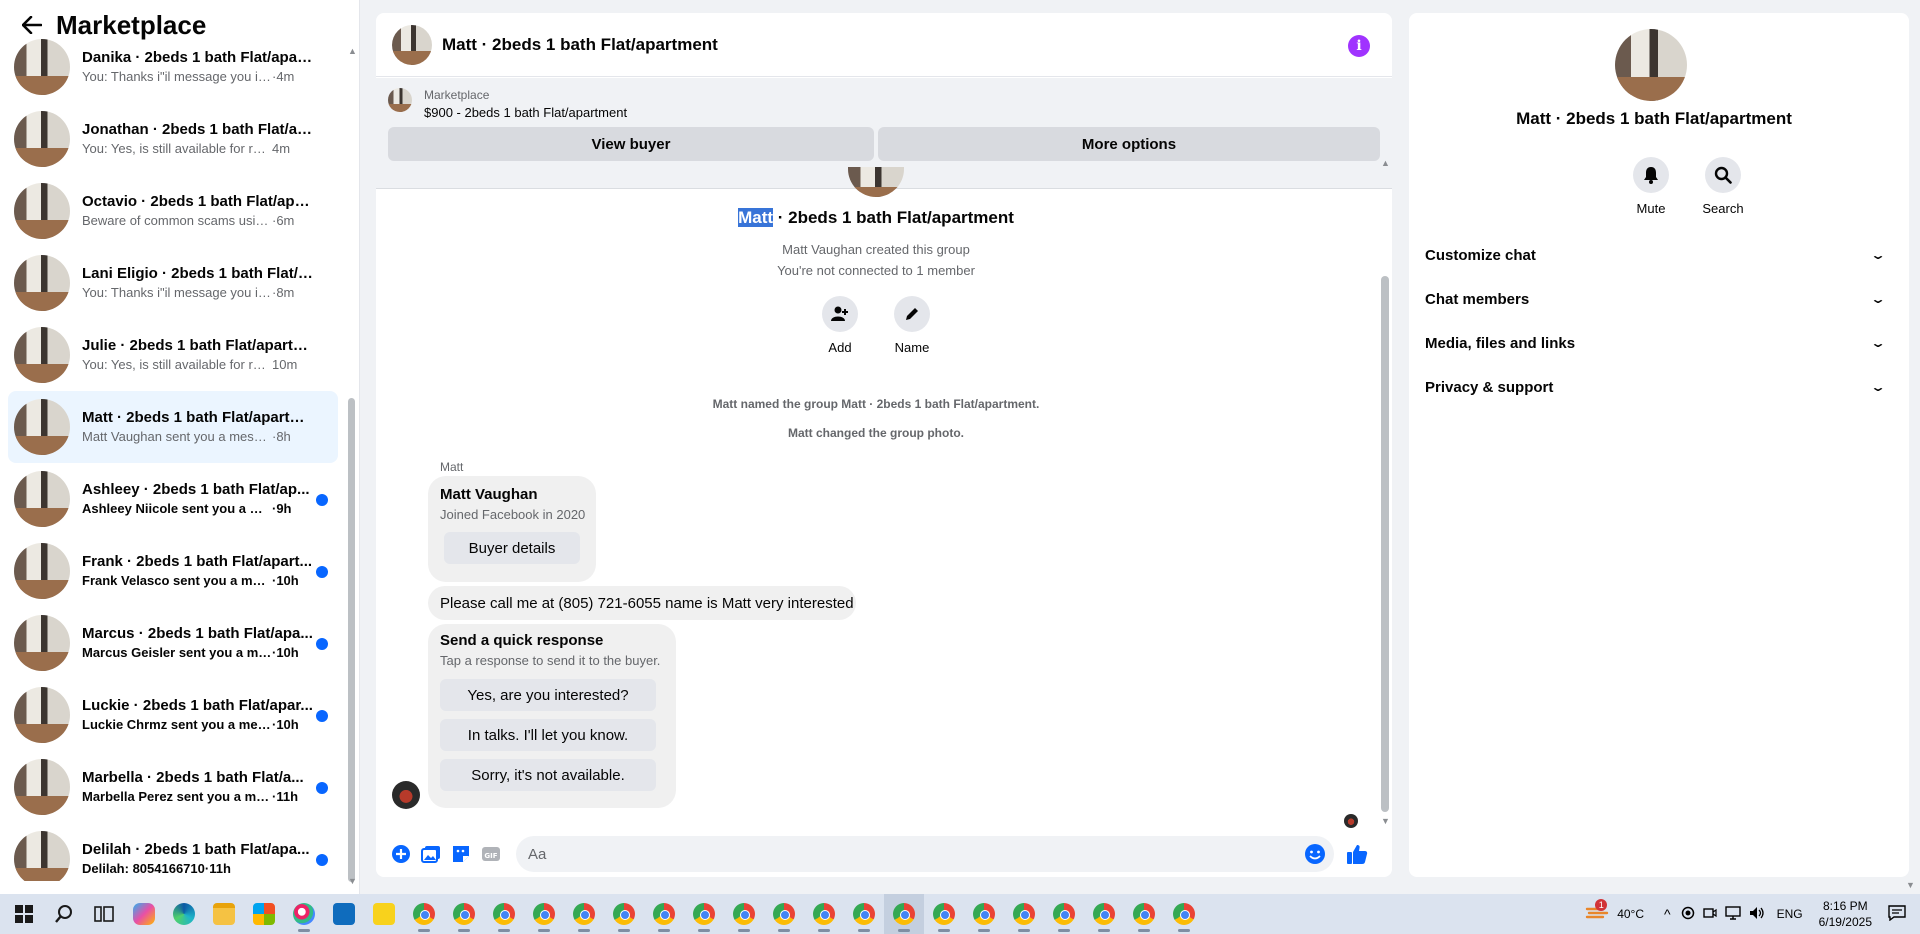 The image size is (1920, 934). Describe the element at coordinates (1667, 914) in the screenshot. I see `chevron-up-icon: ^` at that location.